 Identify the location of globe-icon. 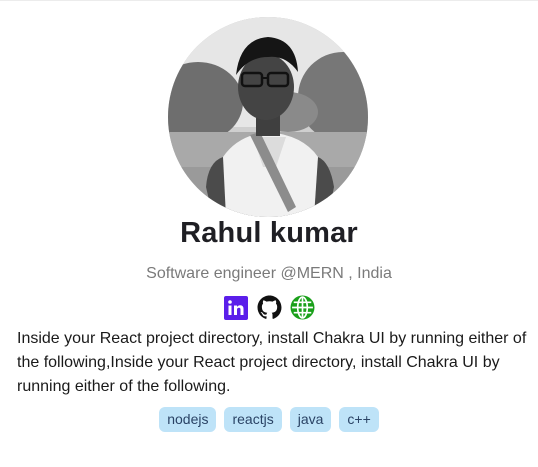
(302, 307).